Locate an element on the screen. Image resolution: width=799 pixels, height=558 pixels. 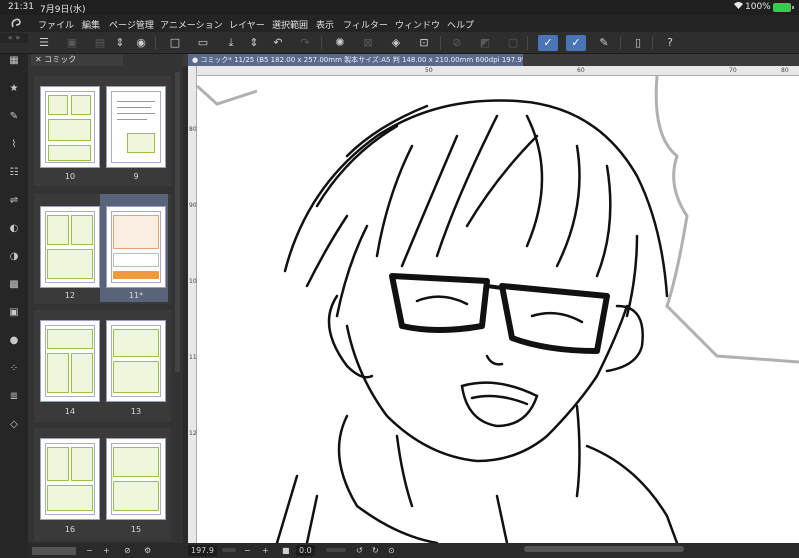
rotation-field: 0.0 is located at coordinates (305, 550).